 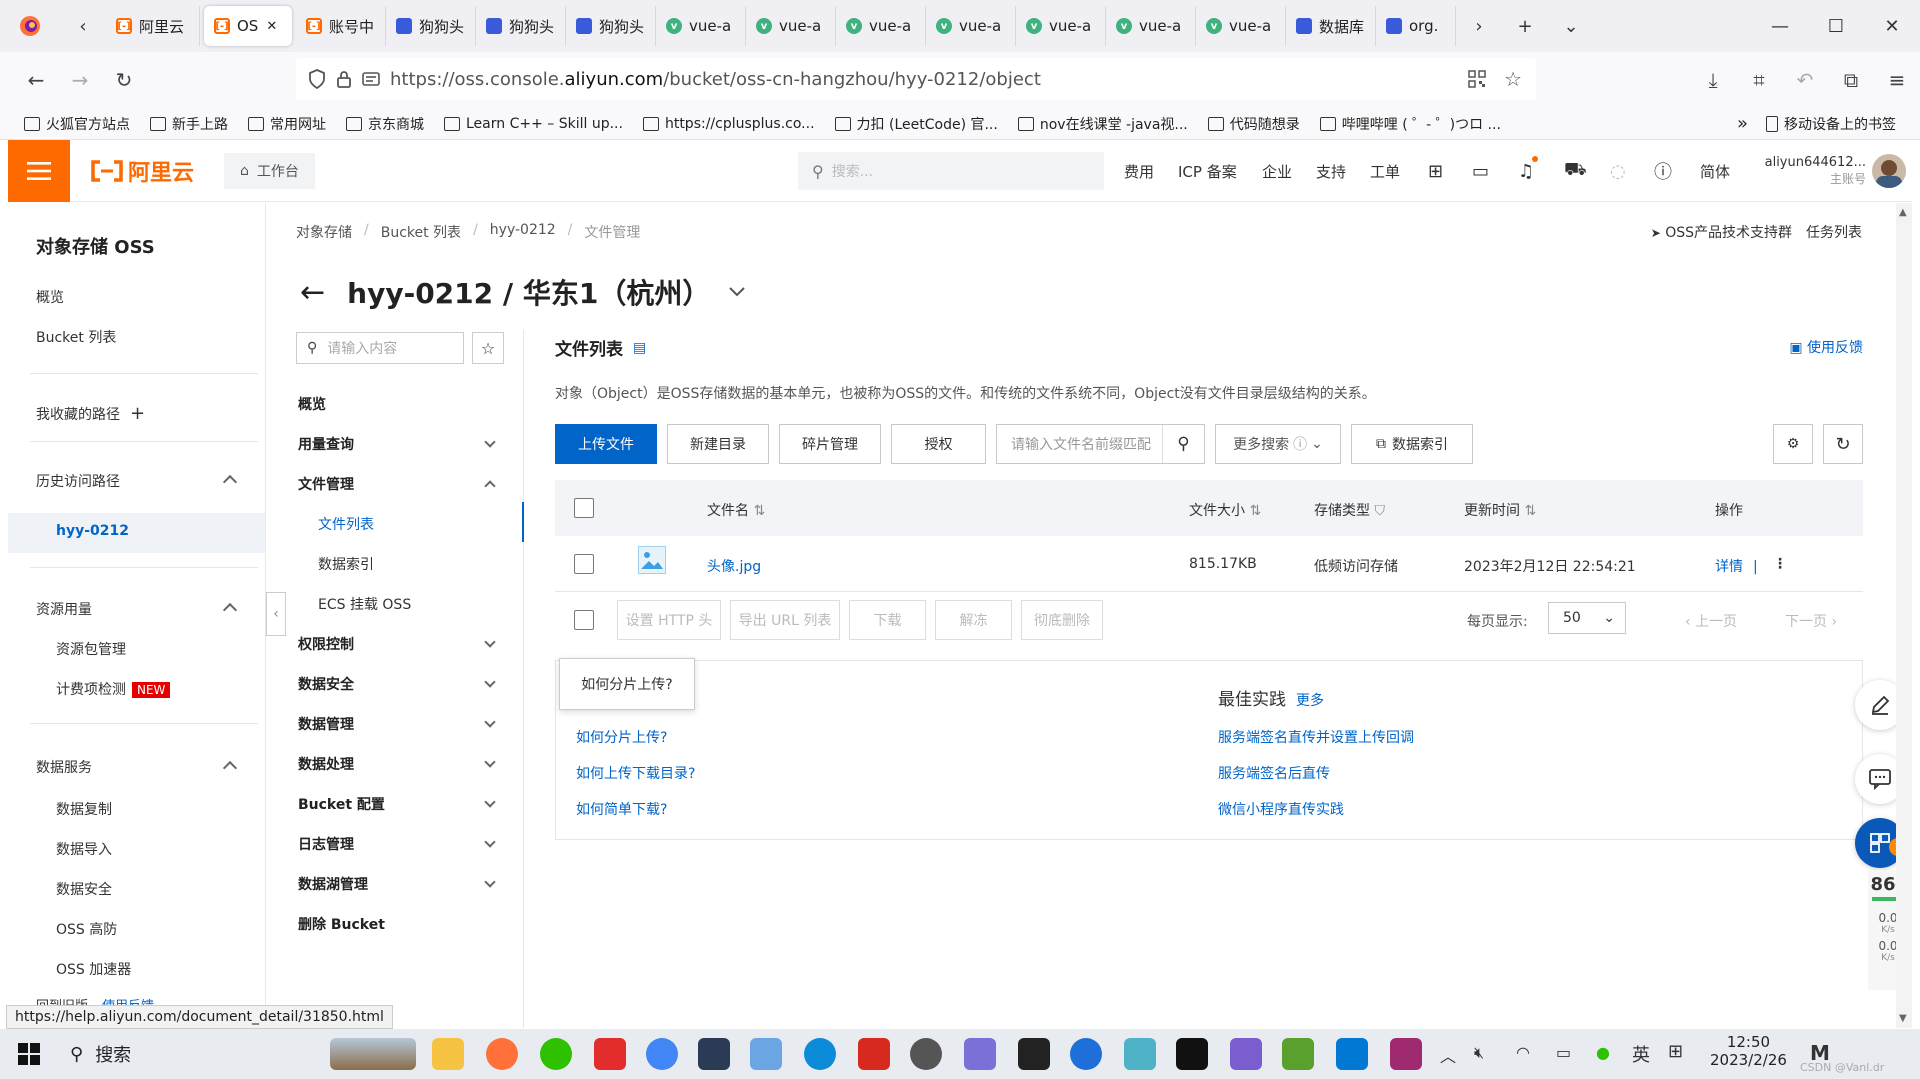 I want to click on tray-chevron-icon: ︿, so click(x=1448, y=1055).